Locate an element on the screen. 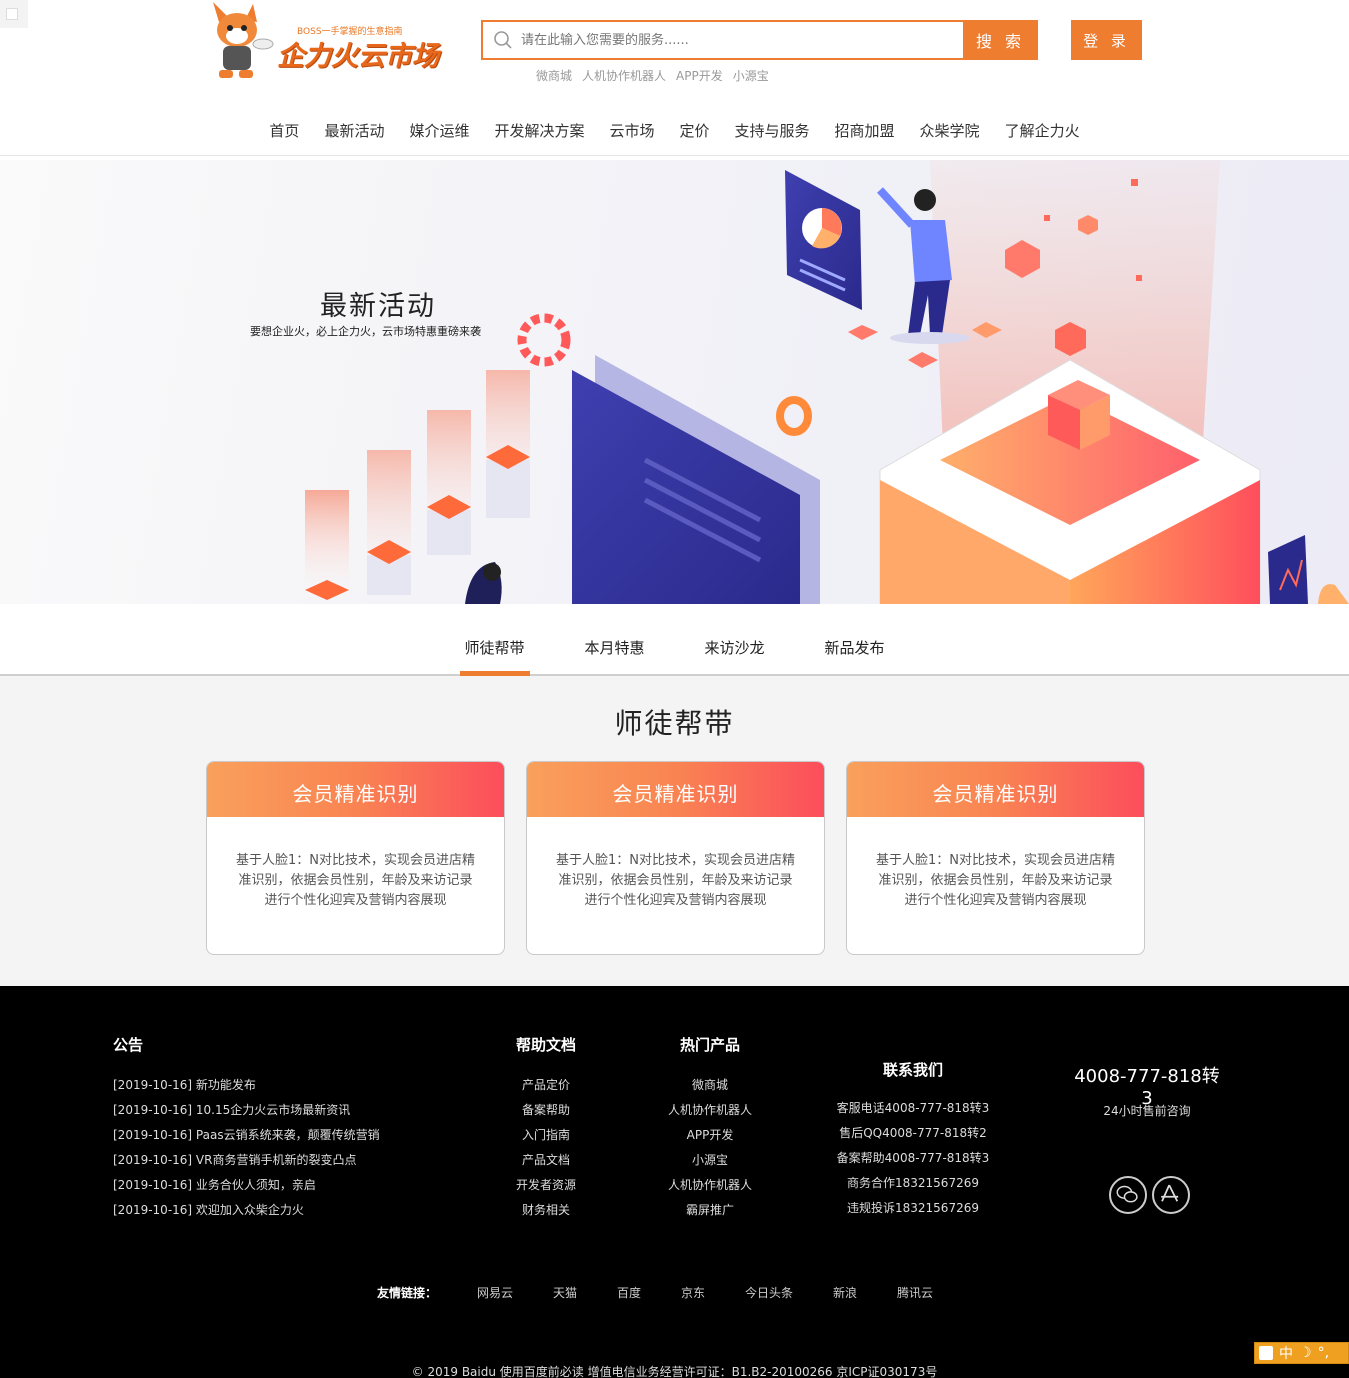 This screenshot has height=1378, width=1349. wechat-icon is located at coordinates (1128, 1195).